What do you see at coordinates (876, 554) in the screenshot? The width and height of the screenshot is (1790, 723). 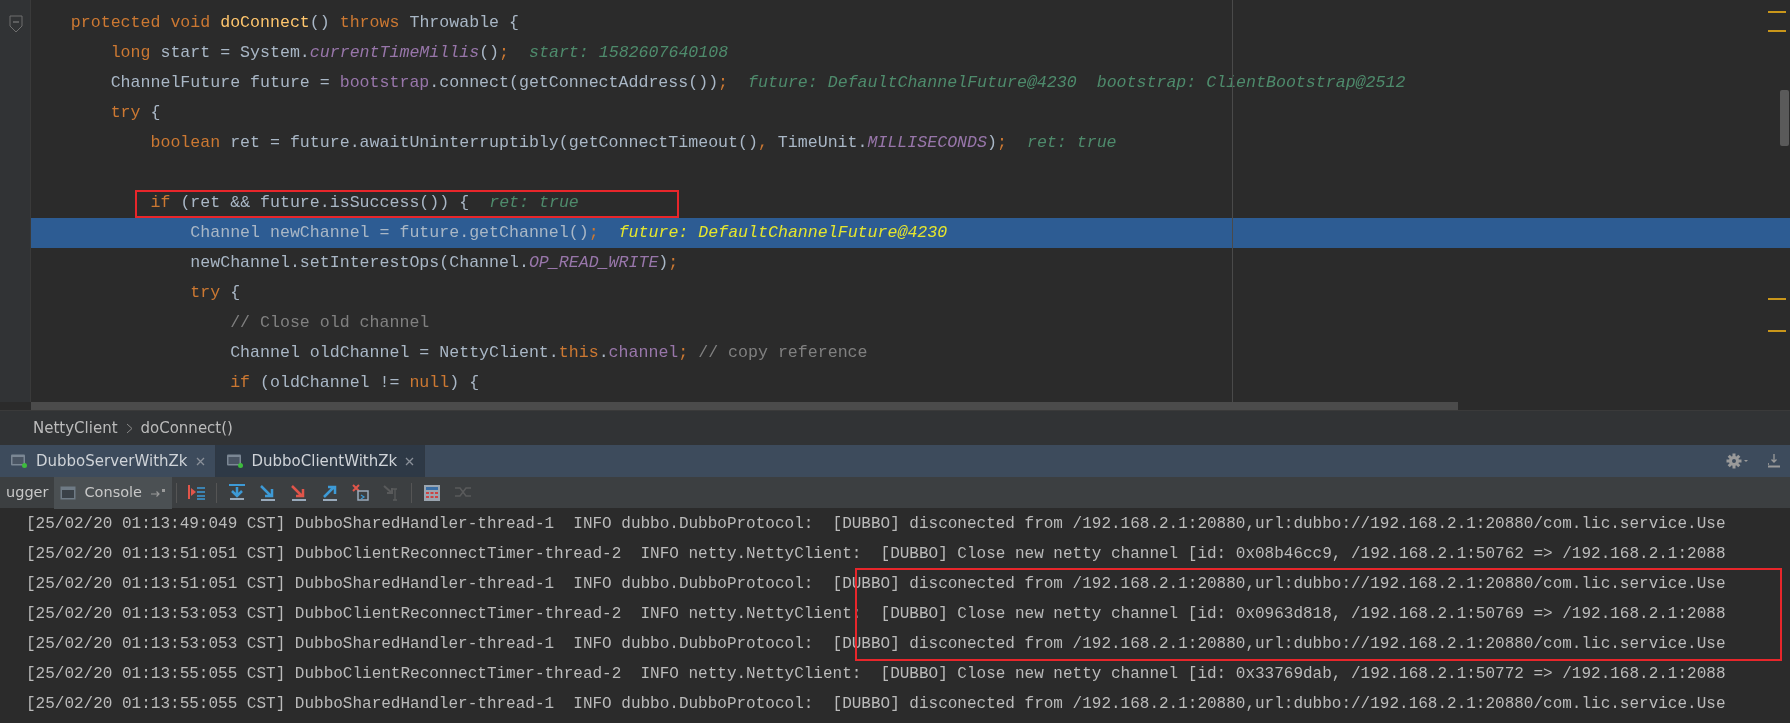 I see `log-line: [25/02/20 01:13:51:051 CST] DubboClientReconnectTimer-thread-2 INFO netty.NettyClient: [DUBBO] Close new netty channel [id: 0x08b46cc9, /192.168.2.1:50762 => /192.168.2.1:2088` at bounding box center [876, 554].